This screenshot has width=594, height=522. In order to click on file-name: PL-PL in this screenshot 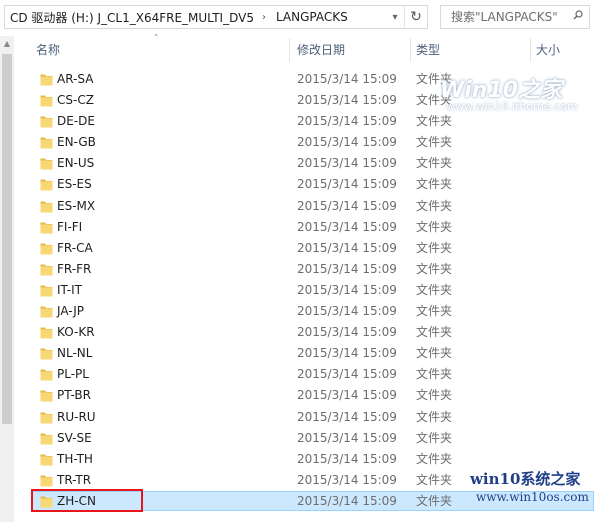, I will do `click(73, 374)`.